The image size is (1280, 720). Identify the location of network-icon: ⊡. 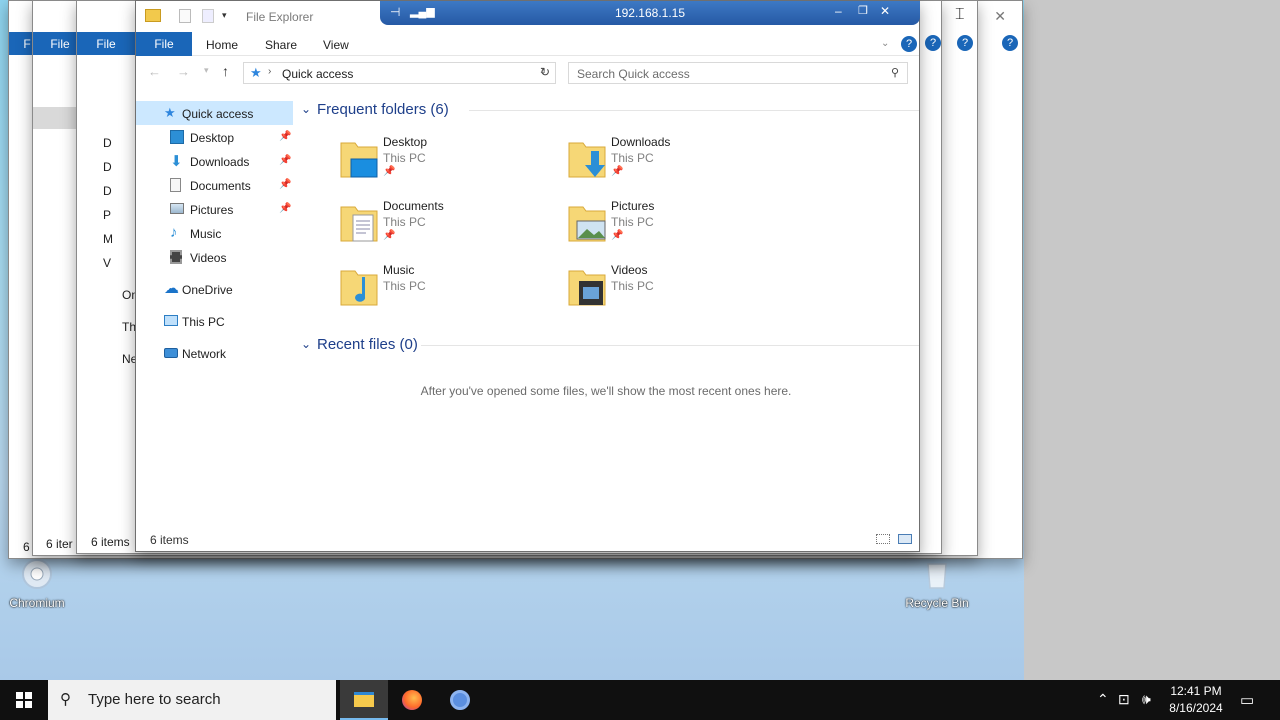
(1124, 699).